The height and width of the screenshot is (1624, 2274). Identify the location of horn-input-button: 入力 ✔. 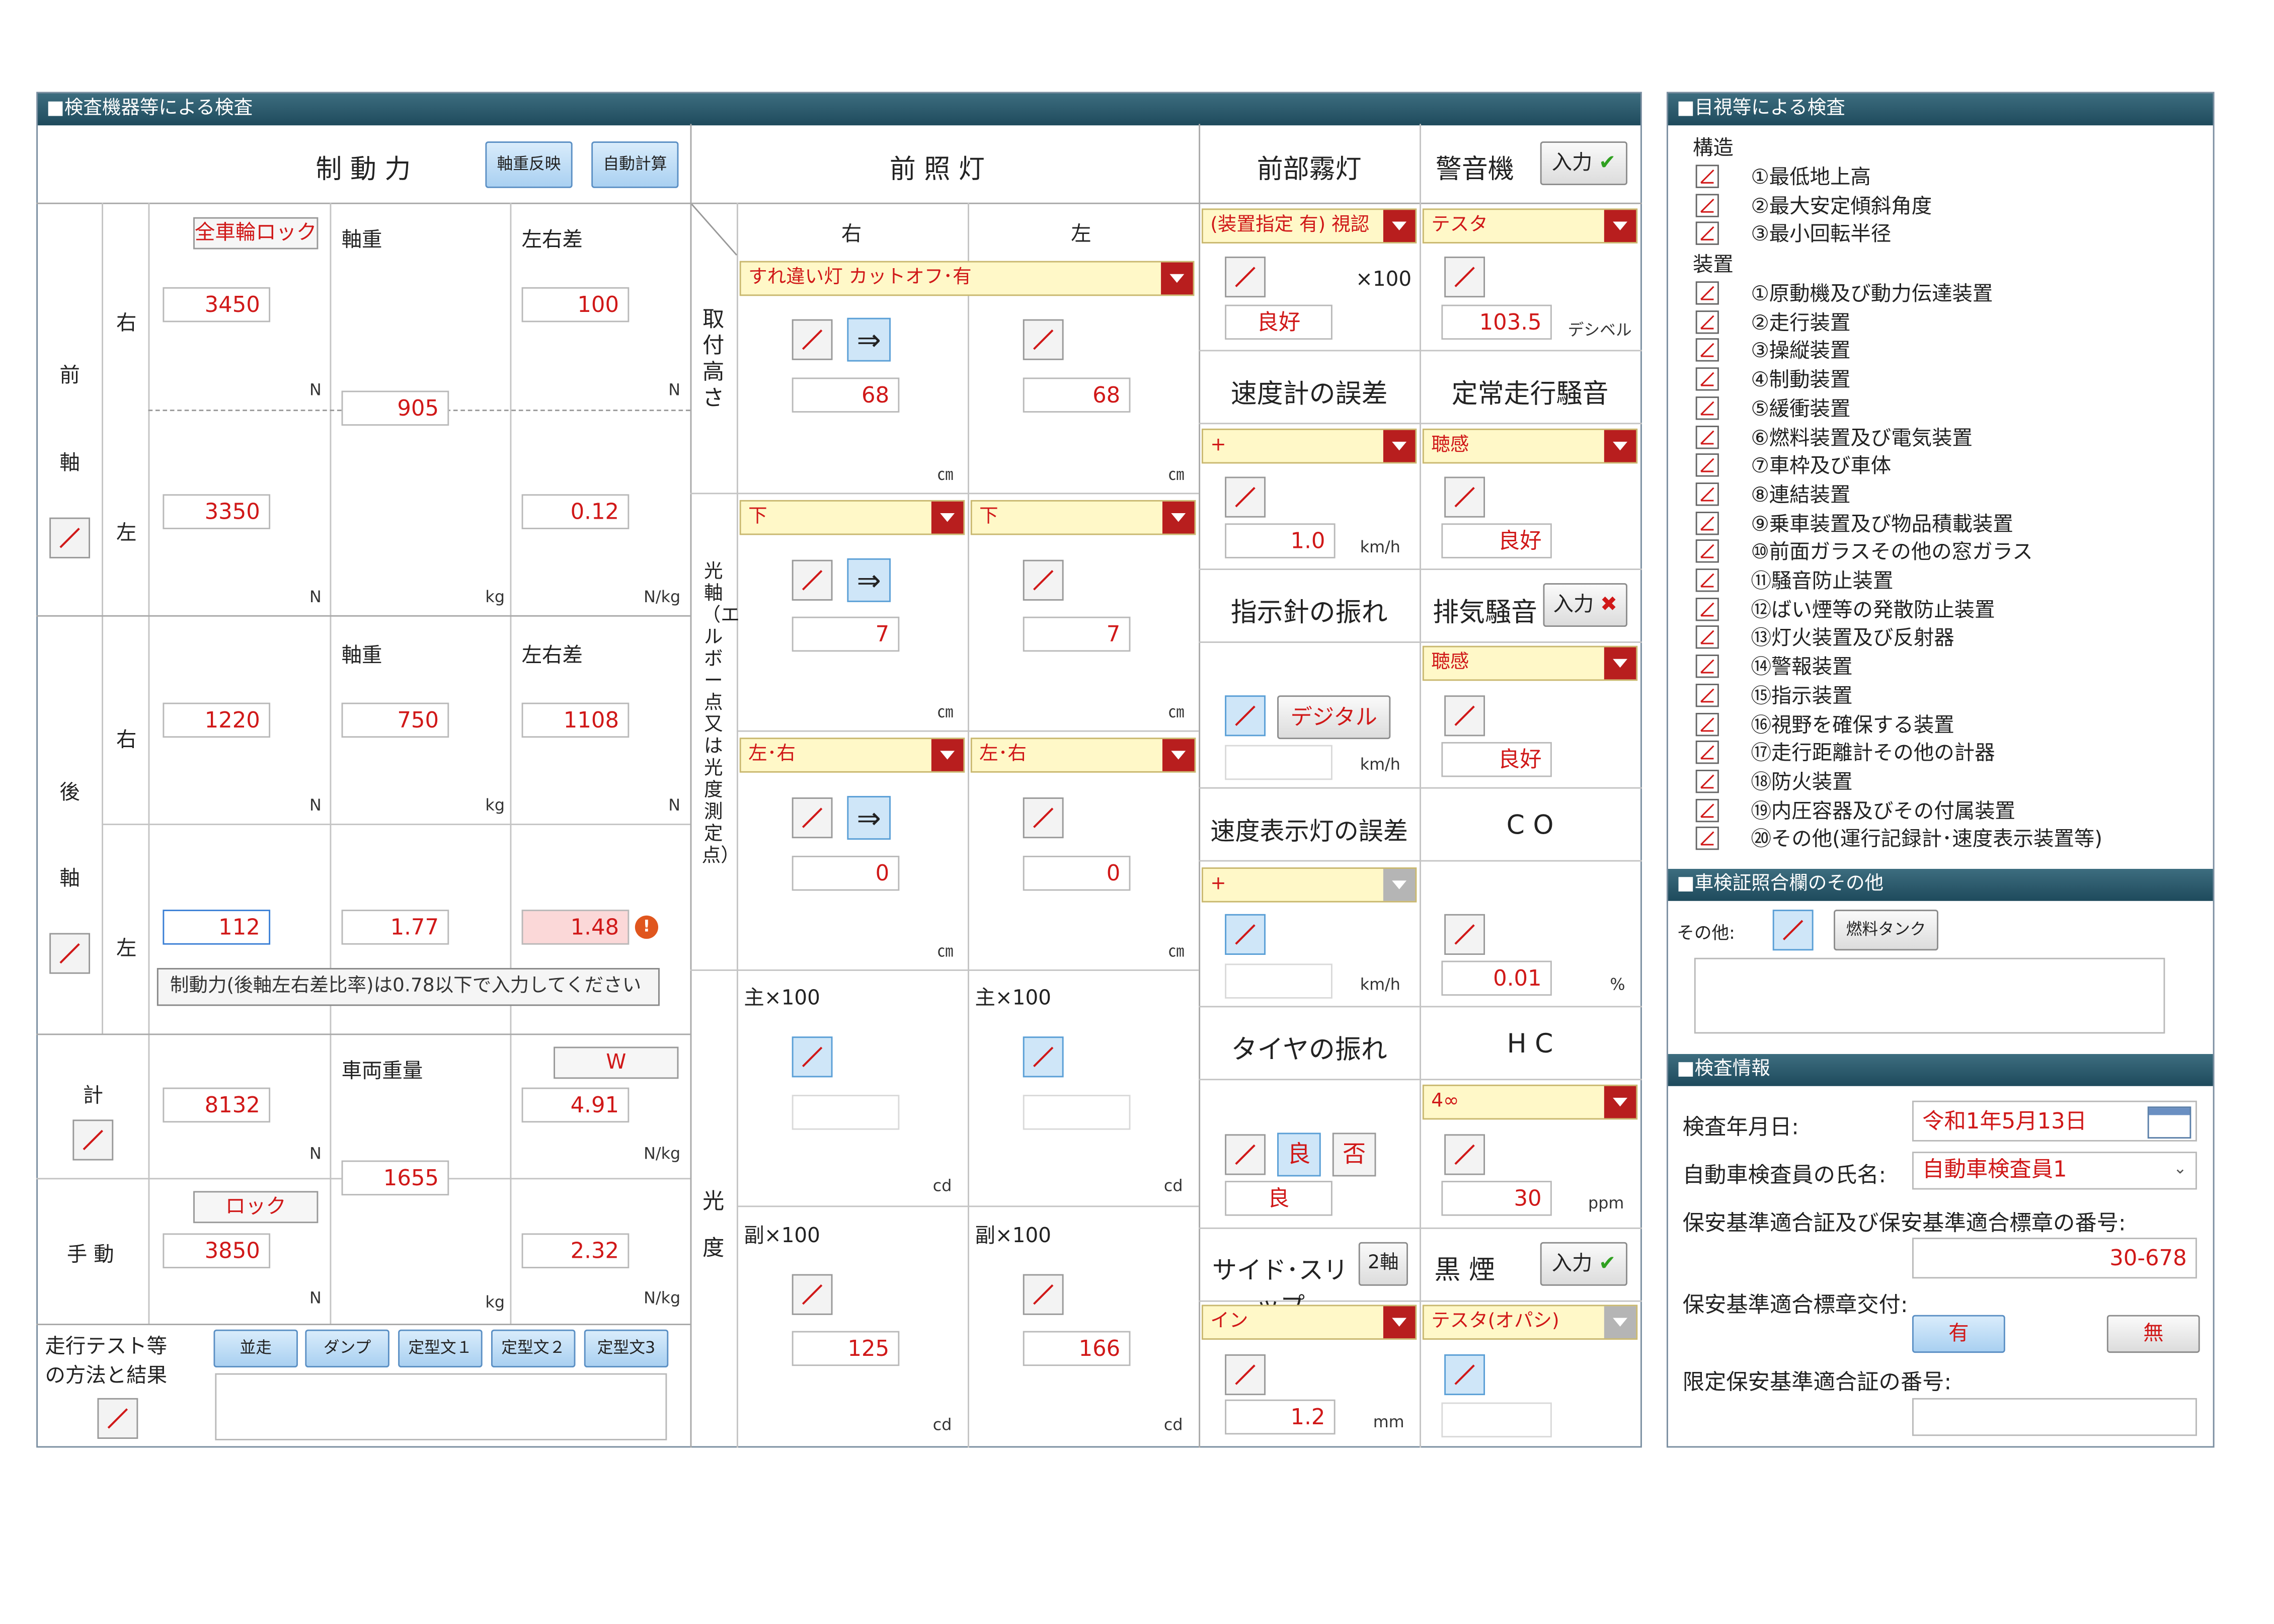
(1583, 163).